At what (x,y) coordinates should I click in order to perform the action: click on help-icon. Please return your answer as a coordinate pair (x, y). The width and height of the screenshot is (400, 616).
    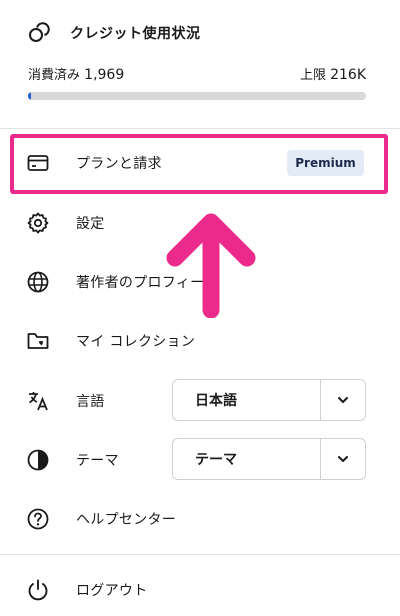
    Looking at the image, I should click on (38, 519).